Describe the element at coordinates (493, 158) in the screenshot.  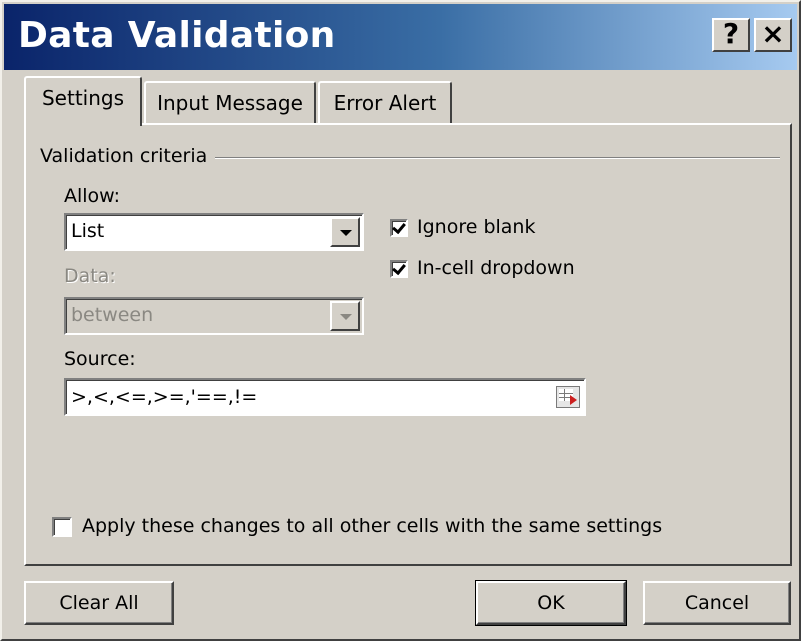
I see `group-divider` at that location.